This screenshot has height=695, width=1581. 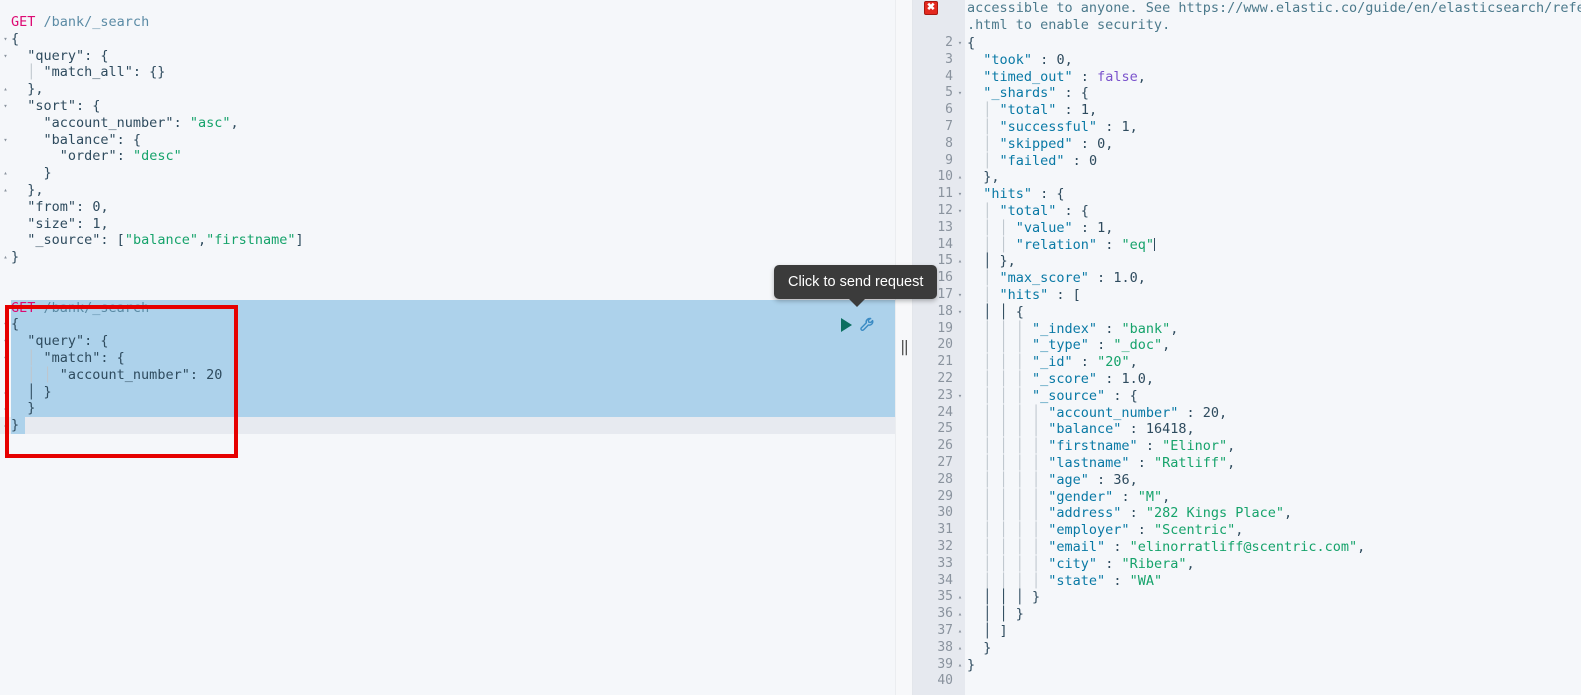 I want to click on response-line-number: 7, so click(x=949, y=126).